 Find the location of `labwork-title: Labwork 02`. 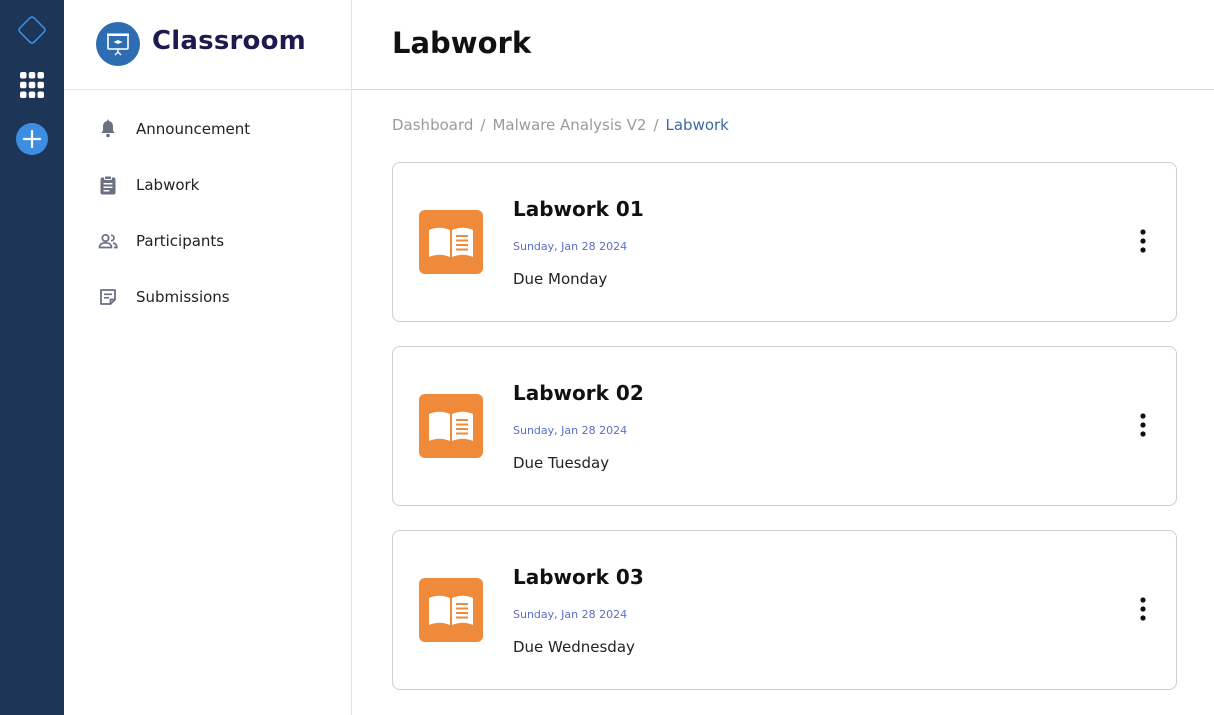

labwork-title: Labwork 02 is located at coordinates (578, 393).